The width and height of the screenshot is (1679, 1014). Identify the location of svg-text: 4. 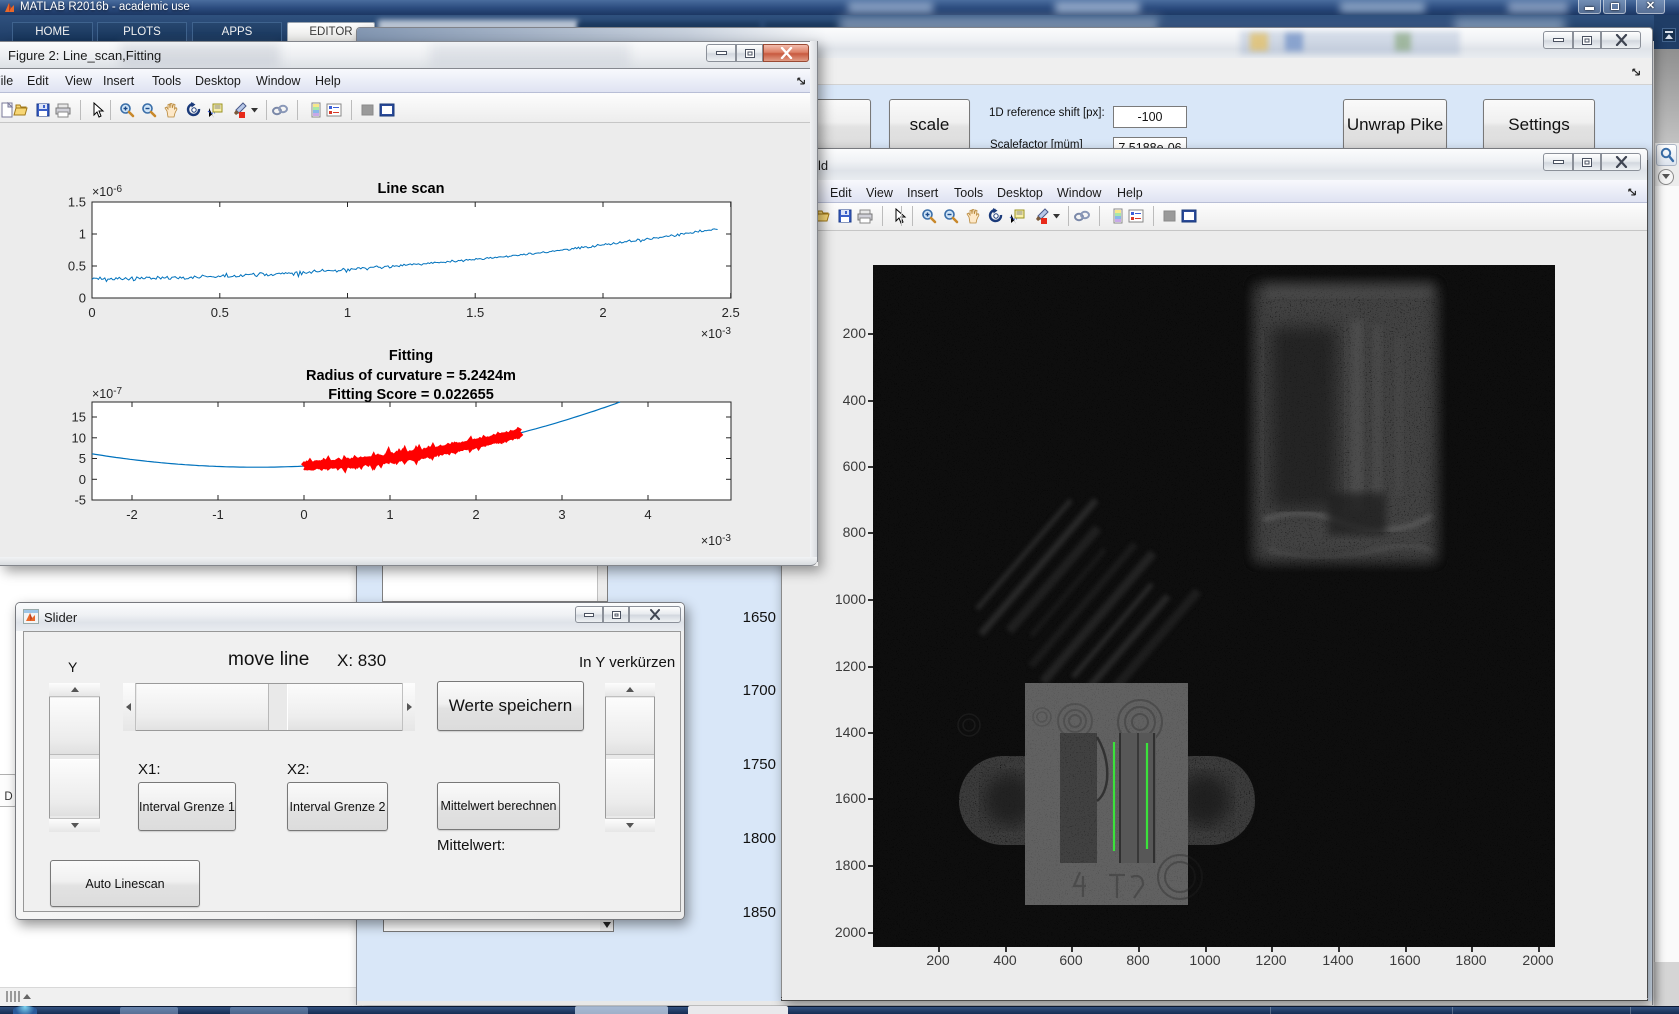
(647, 514).